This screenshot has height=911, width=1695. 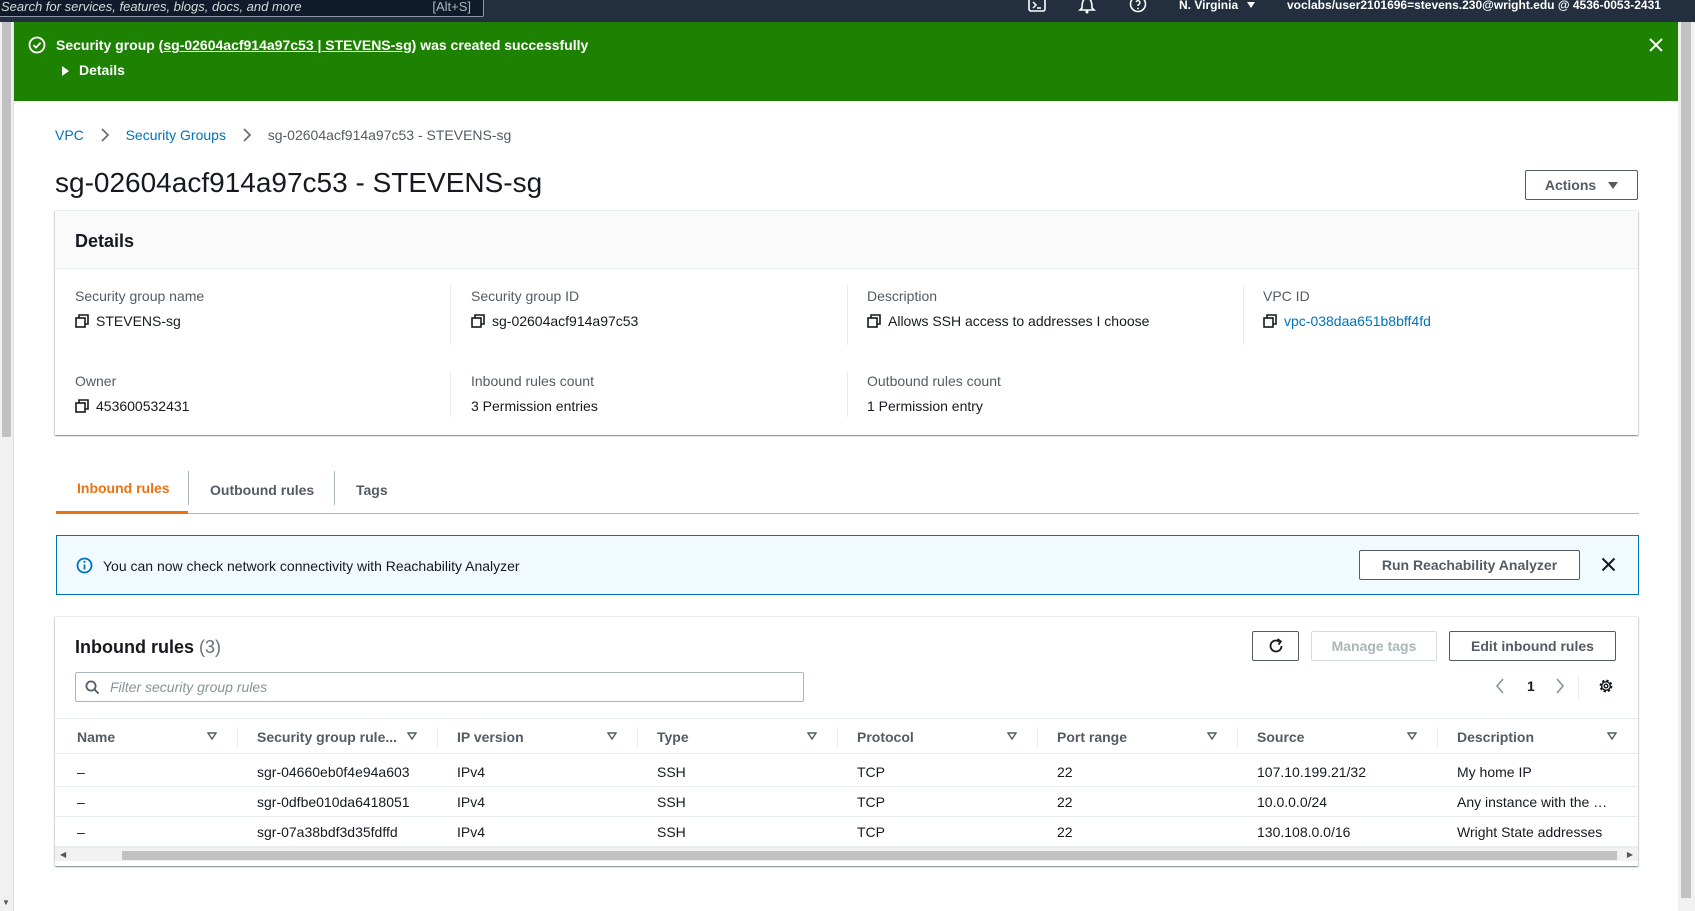 What do you see at coordinates (1560, 686) in the screenshot?
I see `next-page-icon` at bounding box center [1560, 686].